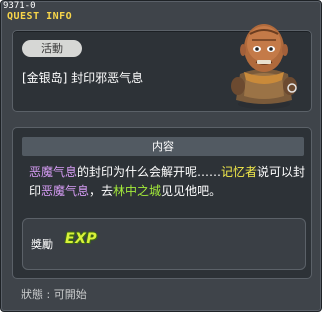 This screenshot has width=322, height=312. Describe the element at coordinates (19, 6) in the screenshot. I see `quest-code: 9371-0` at that location.